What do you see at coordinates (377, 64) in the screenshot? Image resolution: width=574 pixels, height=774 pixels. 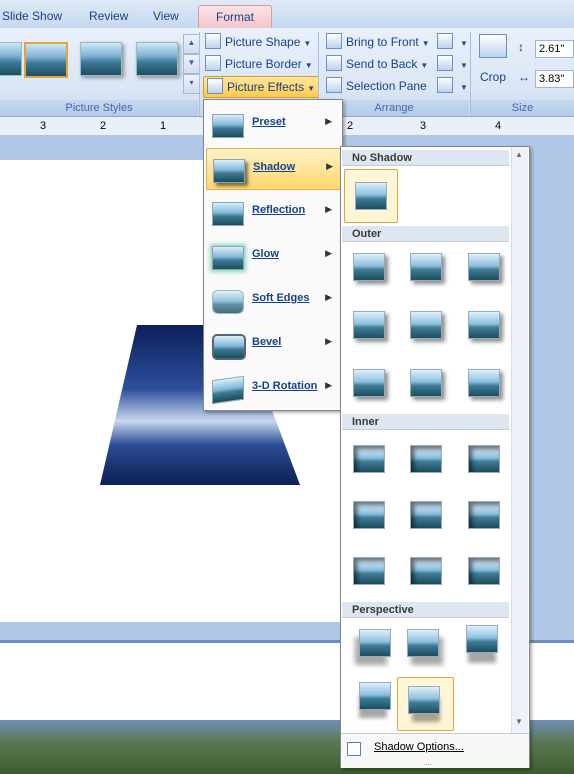 I see `send-to-back-button: Send to Back ▼` at bounding box center [377, 64].